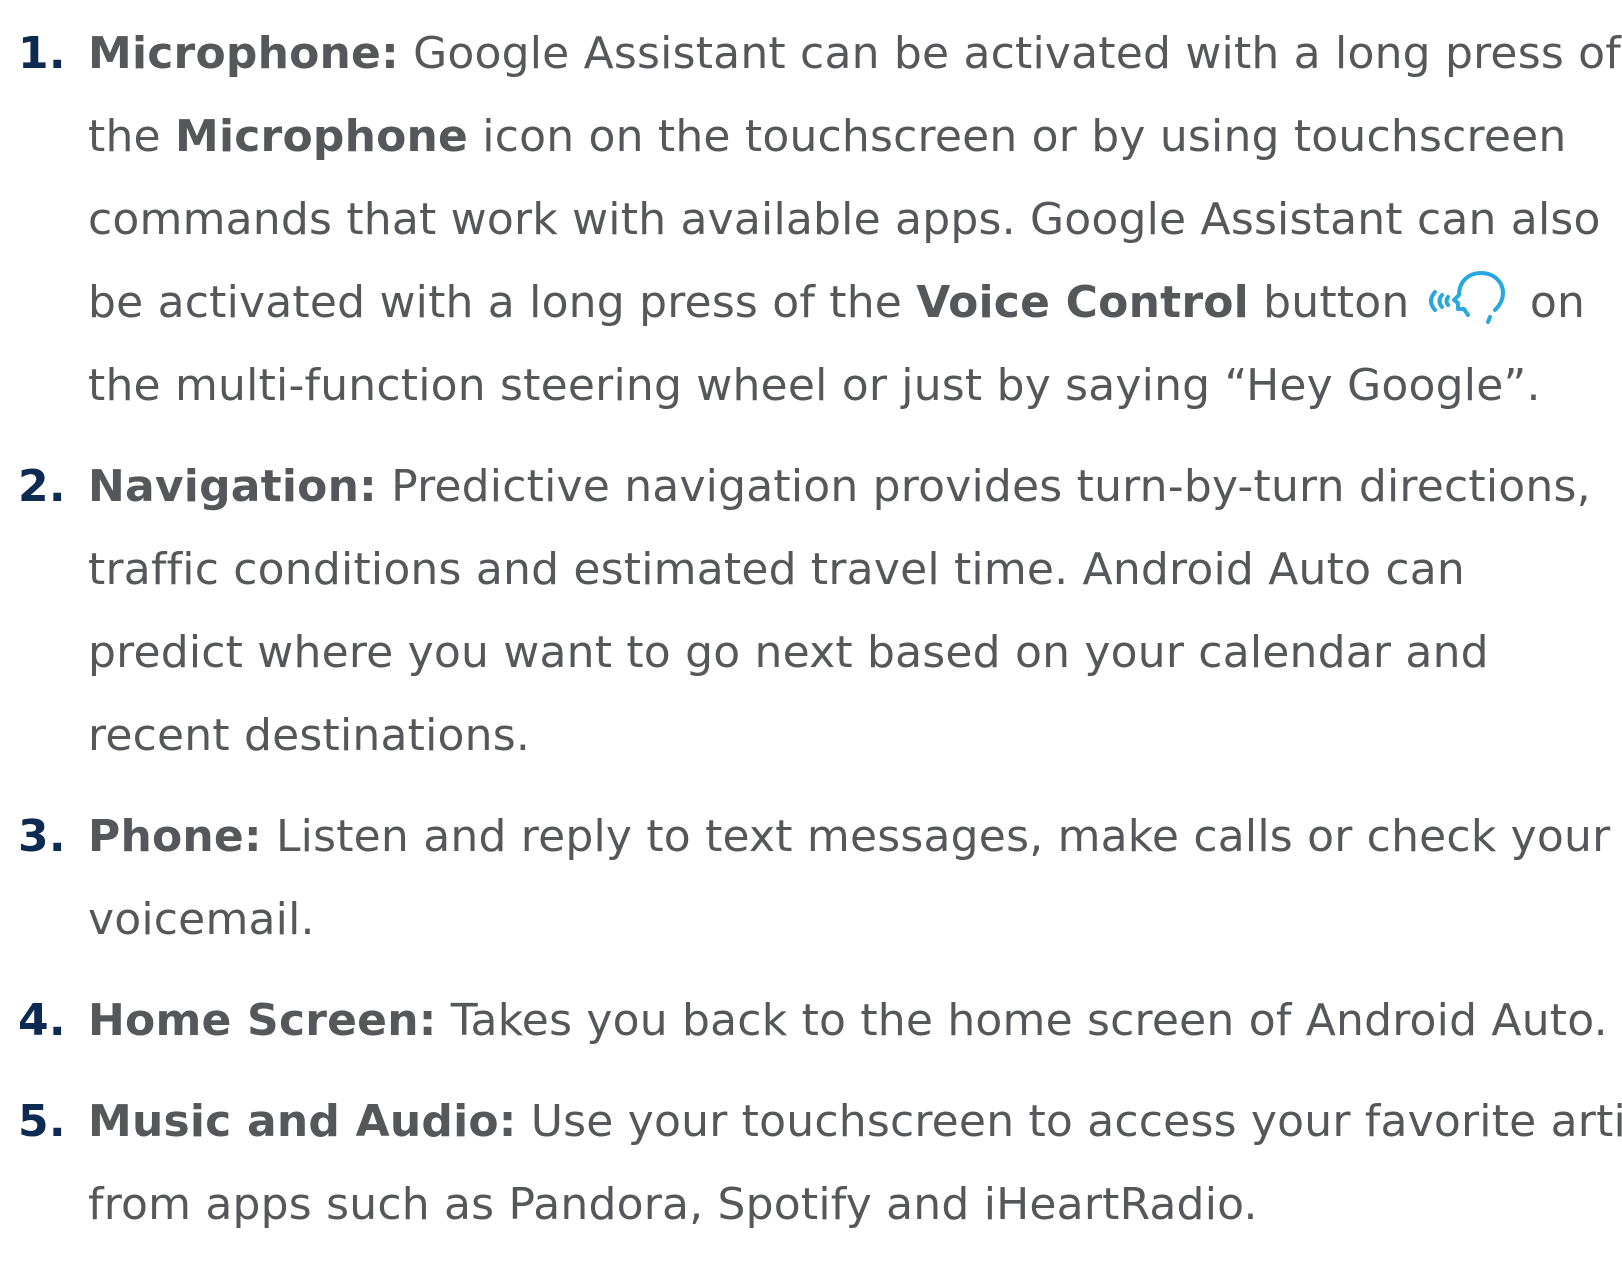  What do you see at coordinates (309, 735) in the screenshot?
I see `item-line: recent destinations.` at bounding box center [309, 735].